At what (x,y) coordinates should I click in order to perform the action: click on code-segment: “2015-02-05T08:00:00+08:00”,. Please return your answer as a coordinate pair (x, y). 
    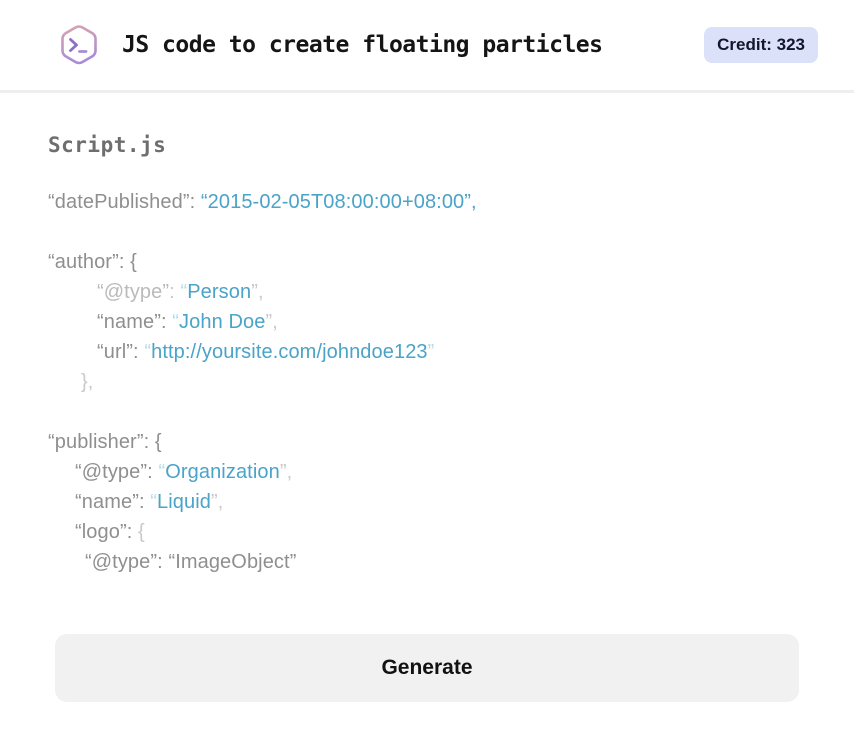
    Looking at the image, I should click on (338, 202).